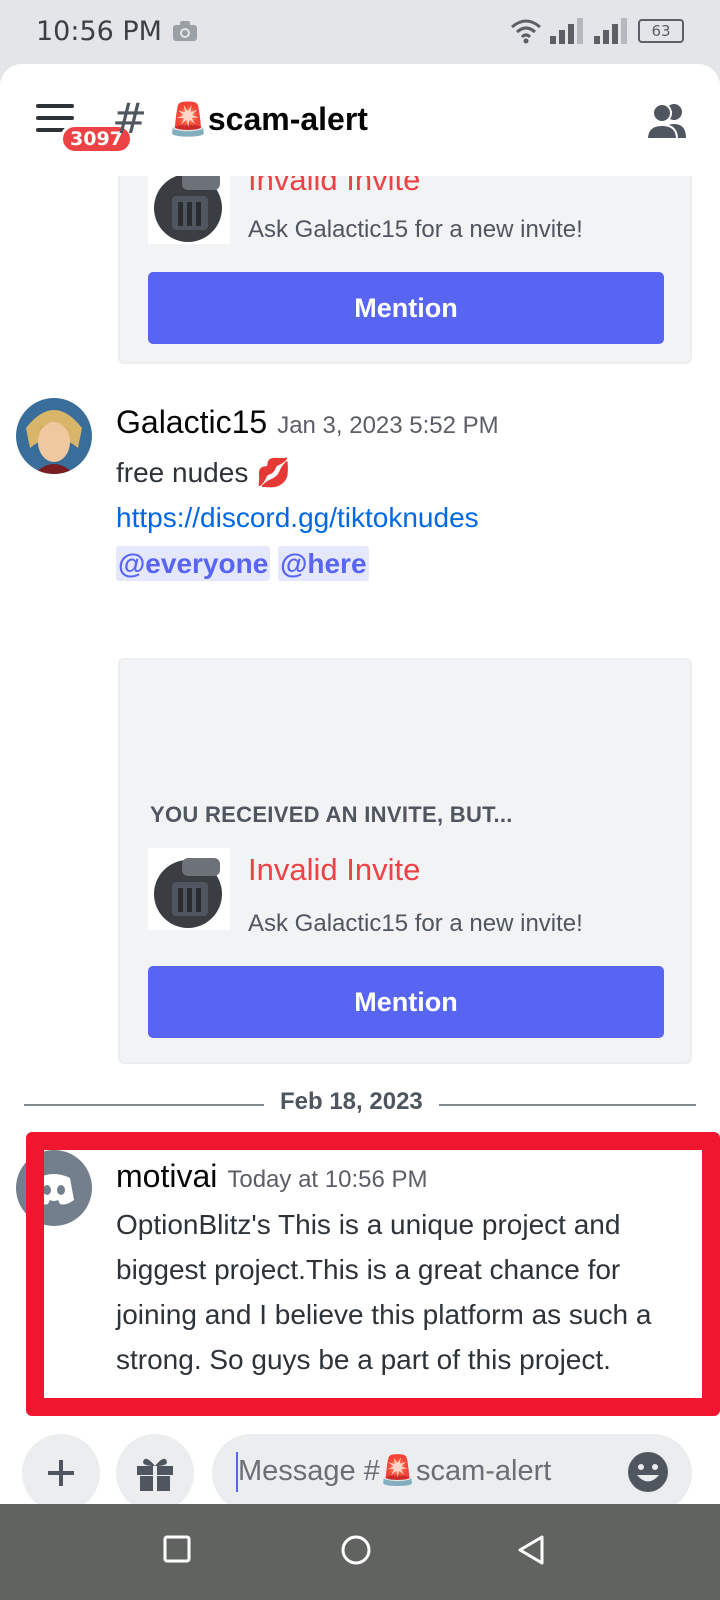 The width and height of the screenshot is (720, 1600). What do you see at coordinates (61, 1473) in the screenshot?
I see `plus-icon` at bounding box center [61, 1473].